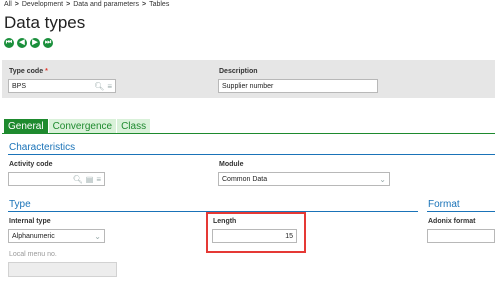 This screenshot has height=300, width=495. I want to click on adonix-format-label: Adonix format, so click(452, 221).